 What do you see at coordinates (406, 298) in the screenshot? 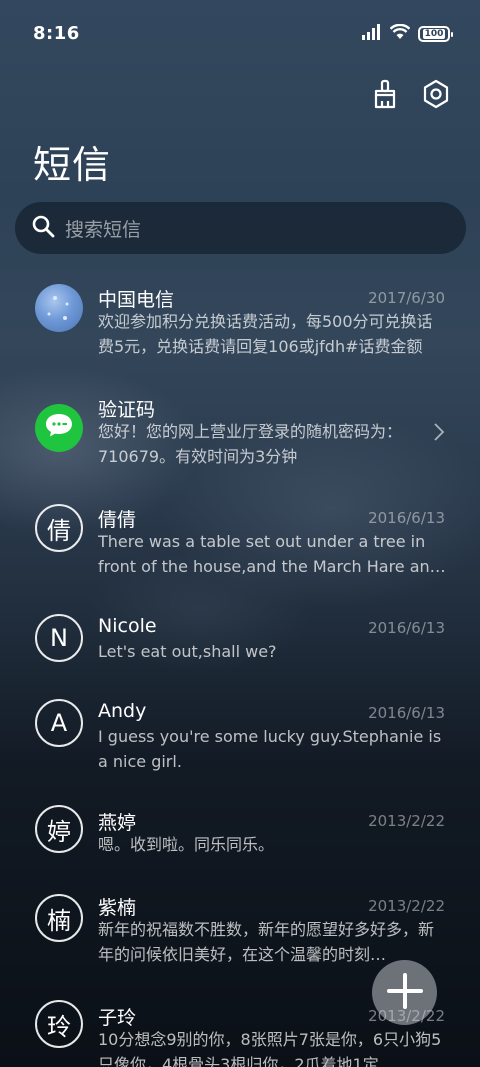
I see `message-date: 2017/6/30` at bounding box center [406, 298].